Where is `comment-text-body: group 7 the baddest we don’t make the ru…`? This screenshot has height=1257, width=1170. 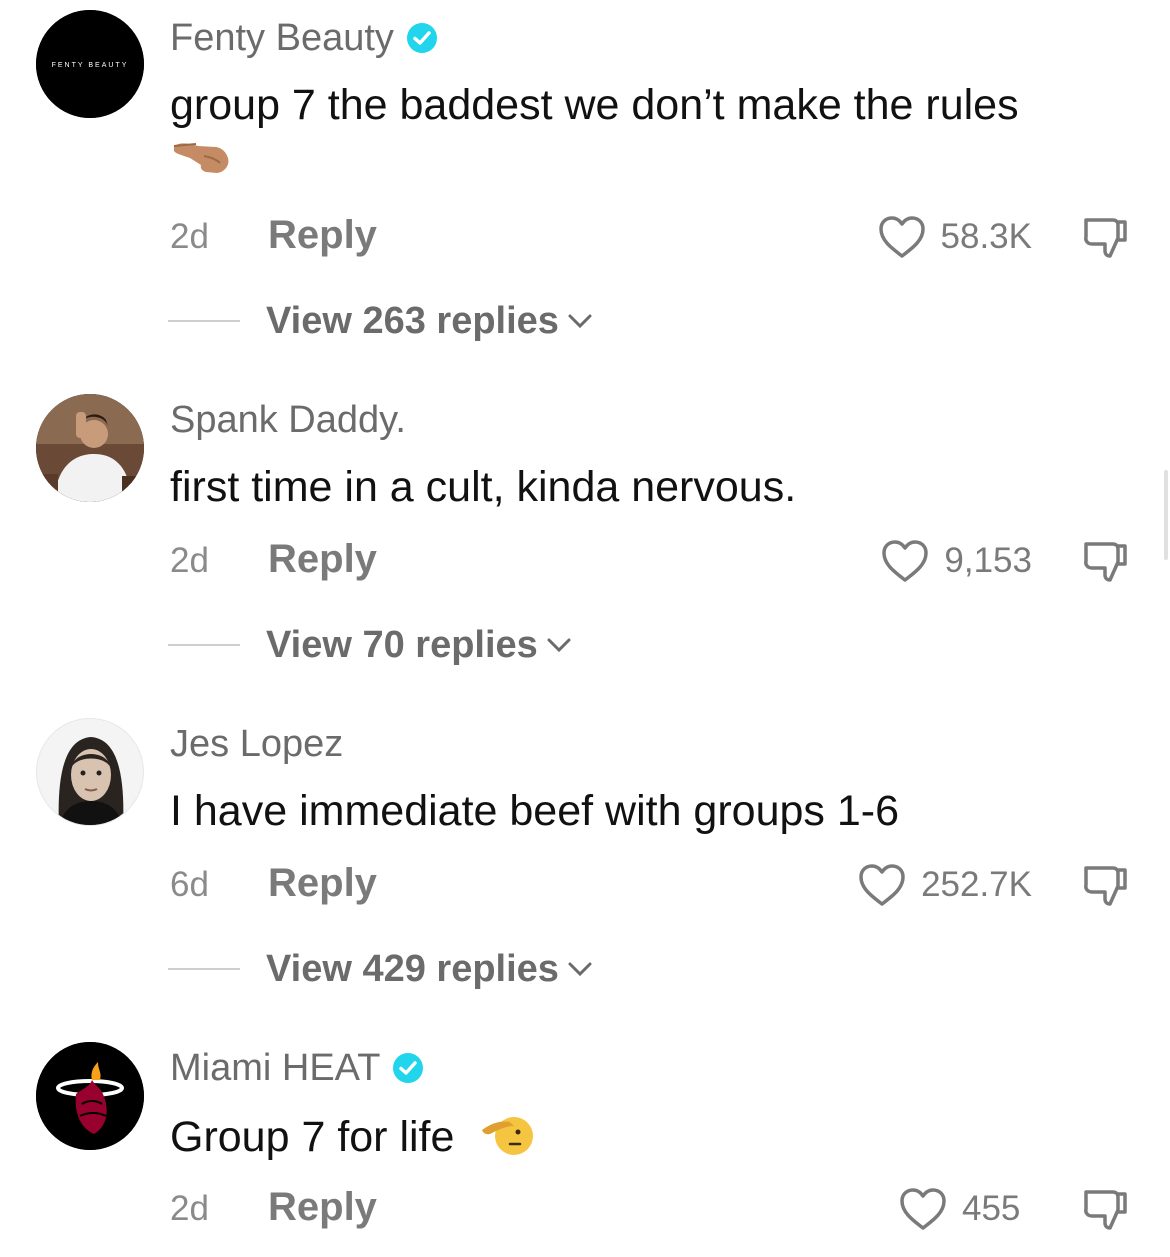 comment-text-body: group 7 the baddest we don’t make the ru… is located at coordinates (594, 105).